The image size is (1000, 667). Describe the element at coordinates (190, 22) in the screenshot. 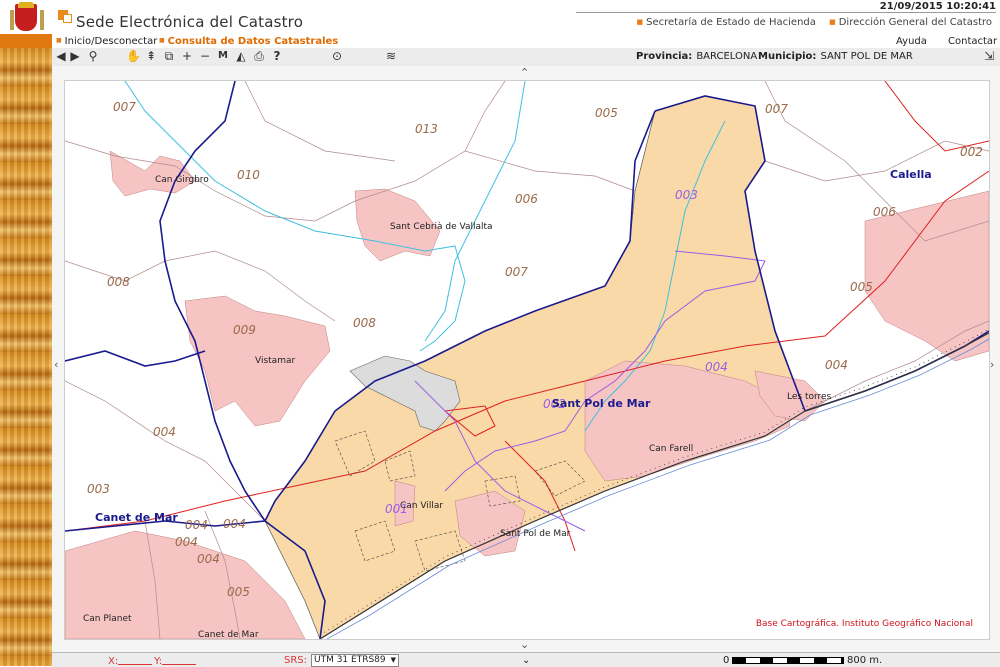

I see `site-title: Sede Electrónica del Catastro` at that location.